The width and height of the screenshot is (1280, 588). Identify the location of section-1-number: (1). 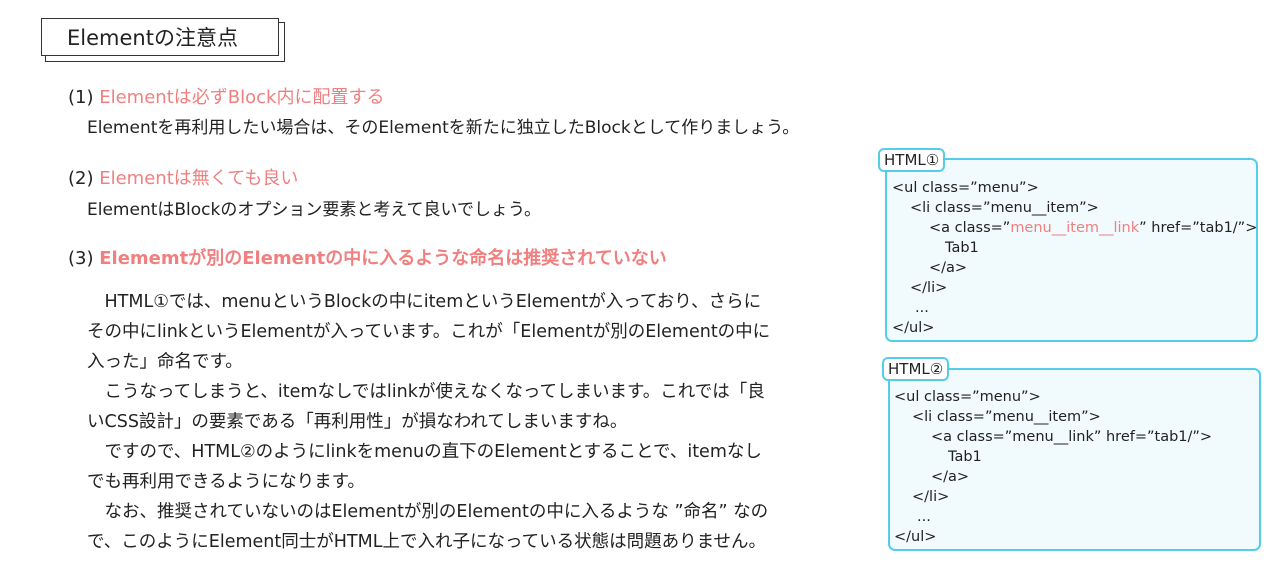
(81, 97).